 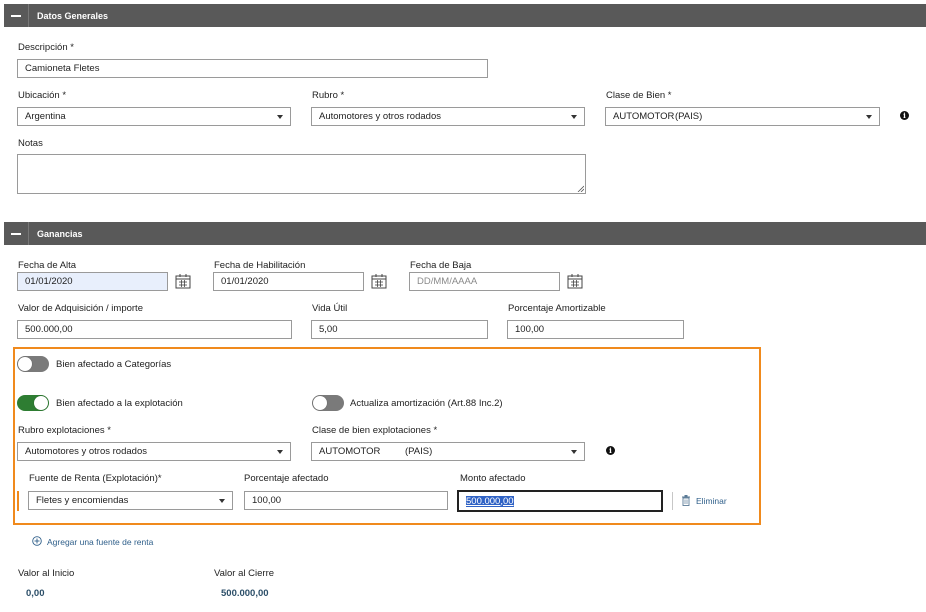 I want to click on vida-util-input: 5,00, so click(x=399, y=329).